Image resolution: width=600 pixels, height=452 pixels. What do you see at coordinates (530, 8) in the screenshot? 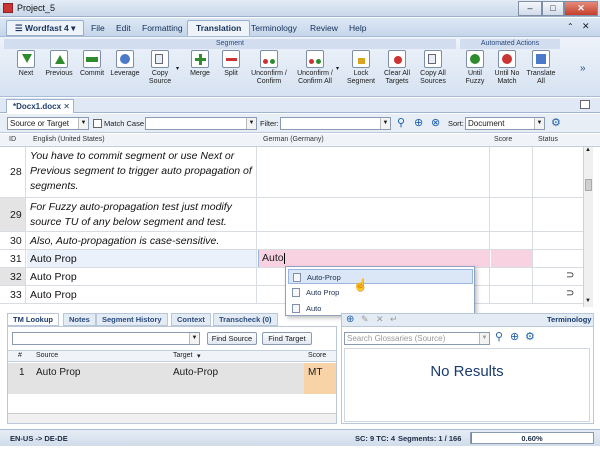
I see `minimize-button: –` at bounding box center [530, 8].